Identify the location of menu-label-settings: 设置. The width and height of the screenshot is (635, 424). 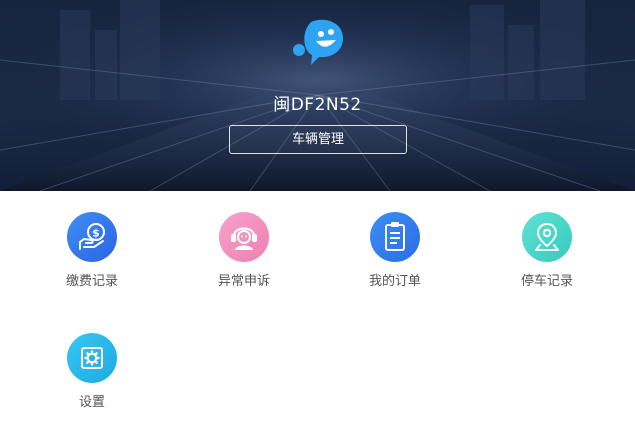
(91, 402).